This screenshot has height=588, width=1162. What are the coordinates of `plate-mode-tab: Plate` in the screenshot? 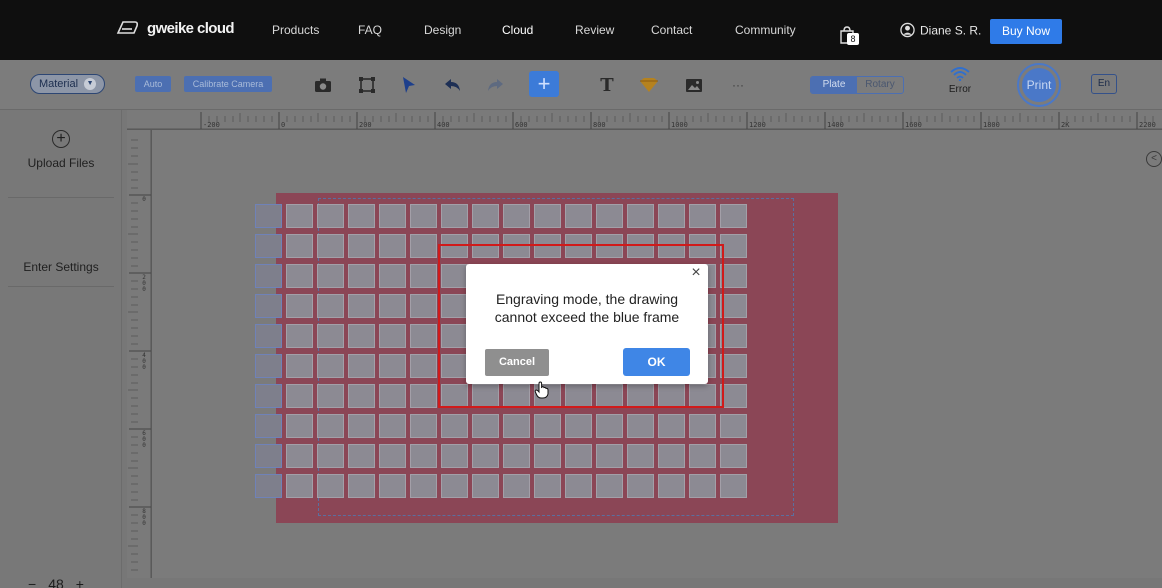 It's located at (834, 85).